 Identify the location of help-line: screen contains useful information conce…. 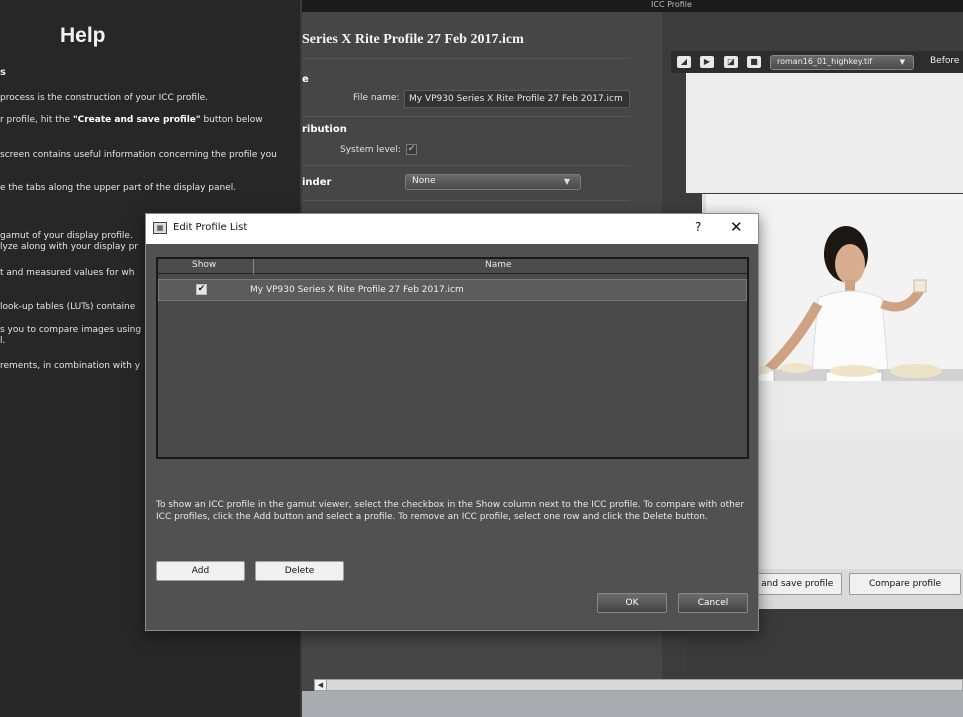
(138, 155).